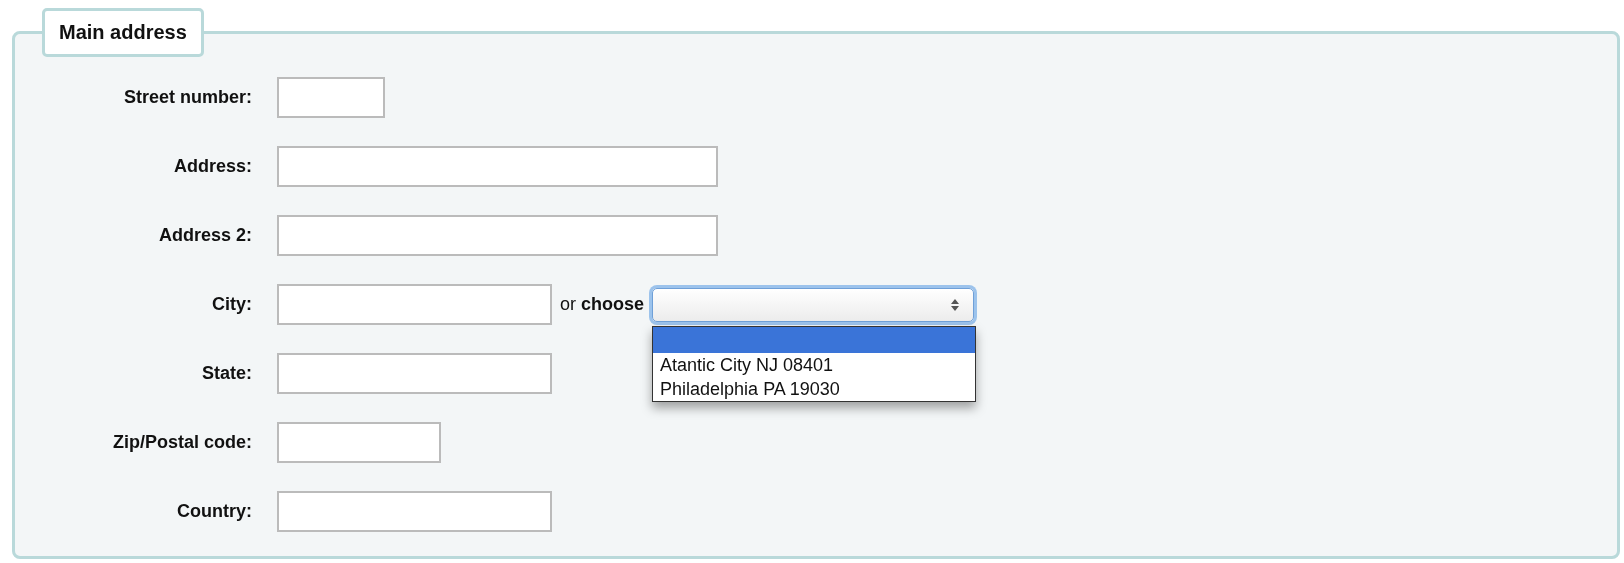 This screenshot has width=1624, height=563. Describe the element at coordinates (814, 339) in the screenshot. I see `blank-option` at that location.